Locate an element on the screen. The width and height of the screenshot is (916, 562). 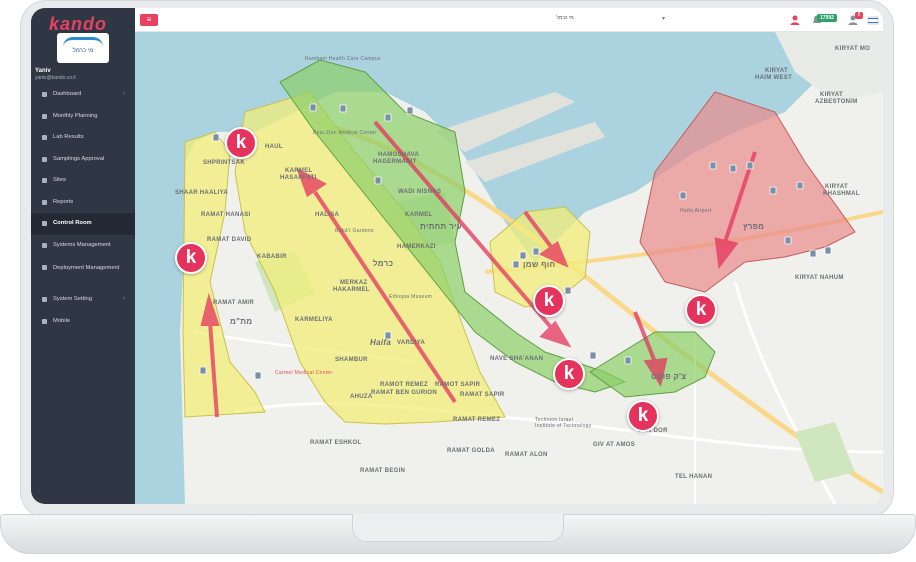
map-label: WADI NISNAS is located at coordinates (420, 192).